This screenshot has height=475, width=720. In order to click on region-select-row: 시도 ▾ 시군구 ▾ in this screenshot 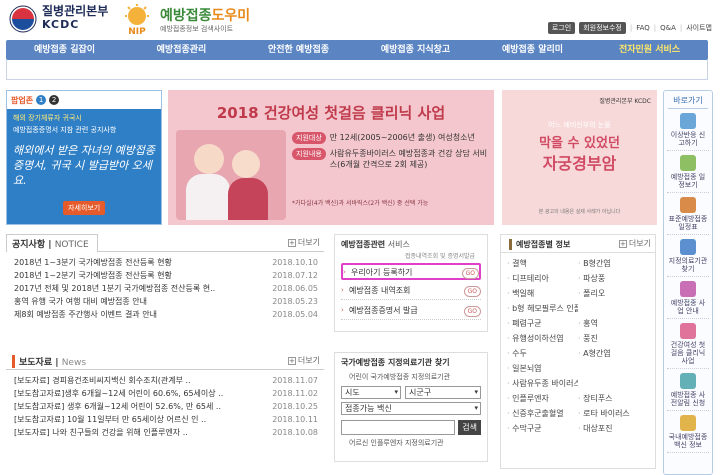, I will do `click(411, 394)`.